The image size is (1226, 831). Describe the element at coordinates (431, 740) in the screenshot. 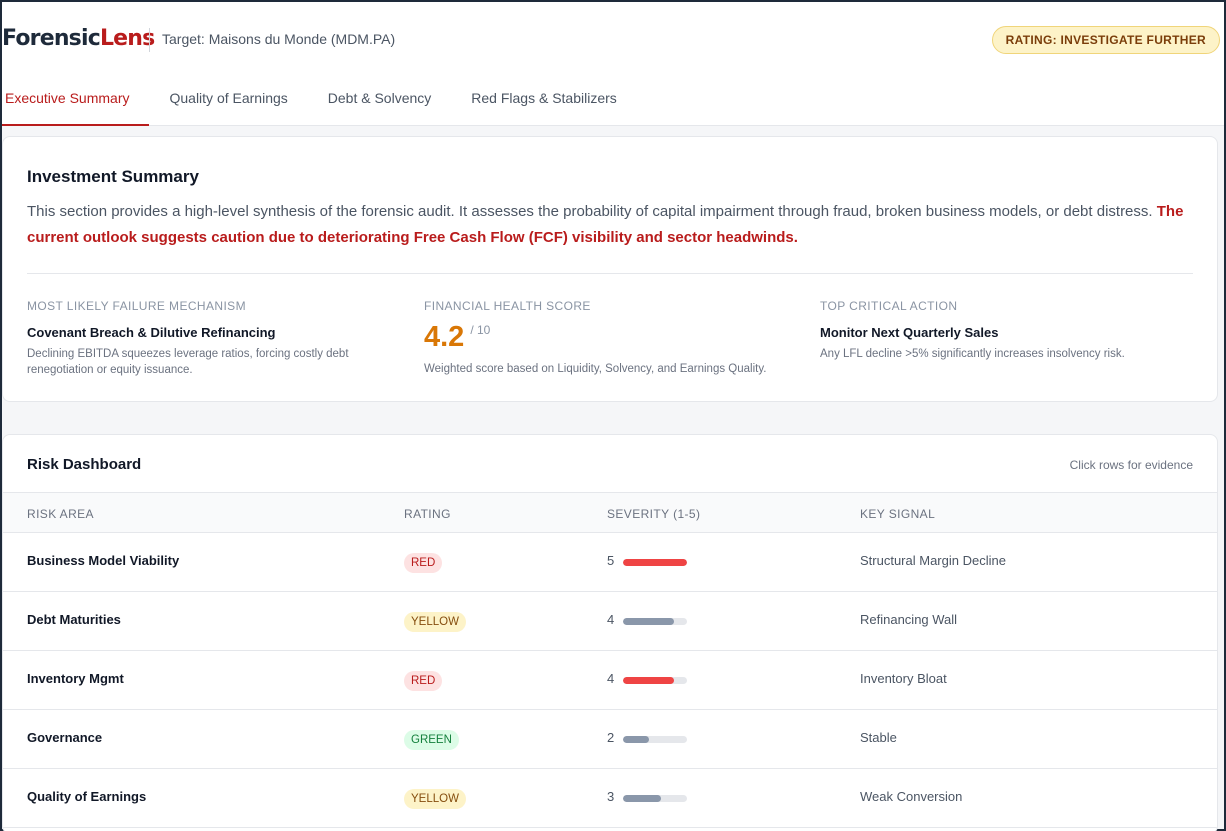

I see `rating-badge: GREEN` at that location.